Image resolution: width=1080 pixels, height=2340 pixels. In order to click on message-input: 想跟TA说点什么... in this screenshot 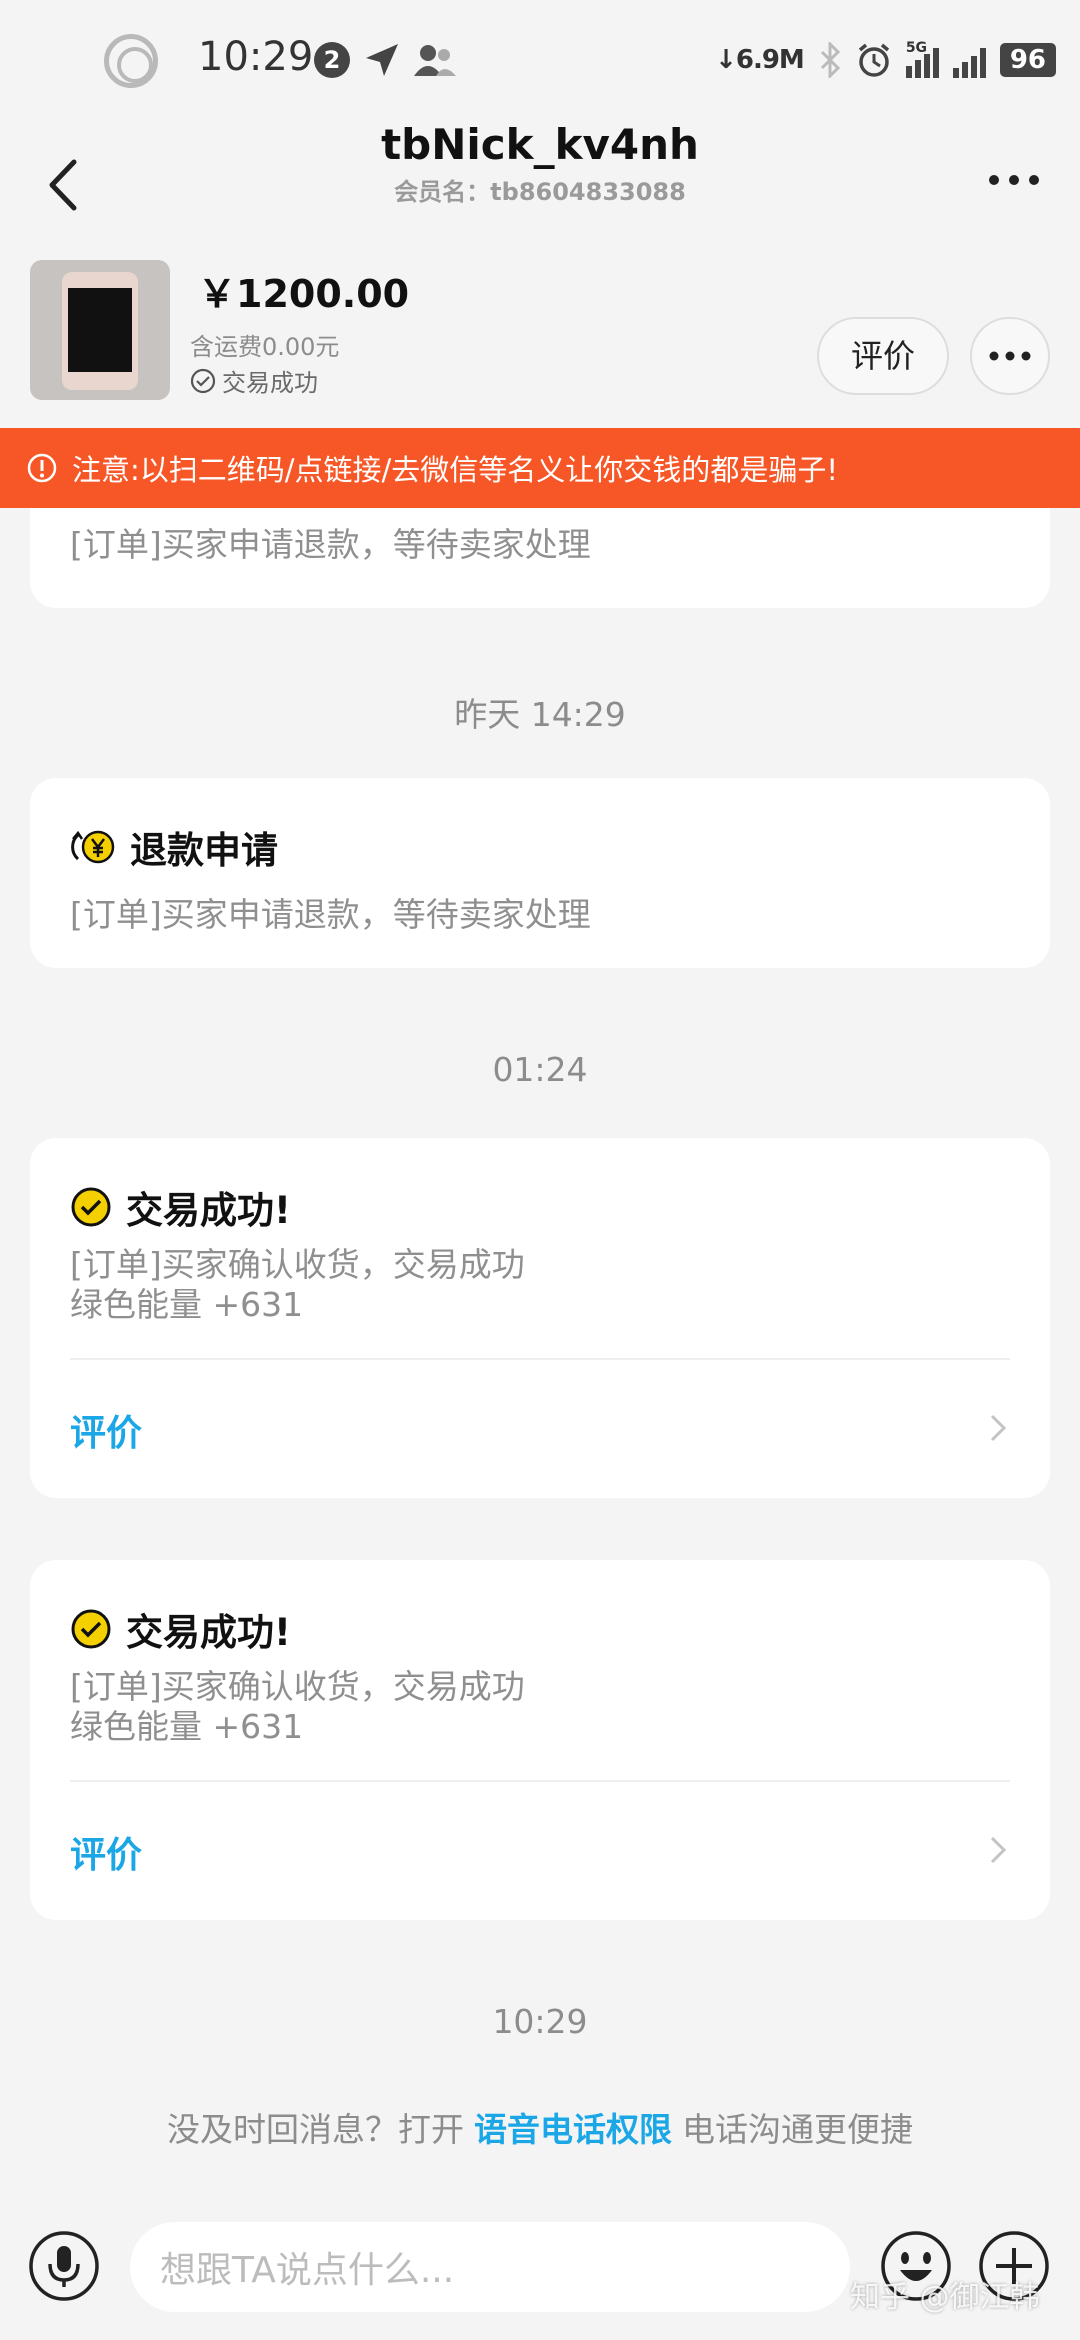, I will do `click(490, 2267)`.